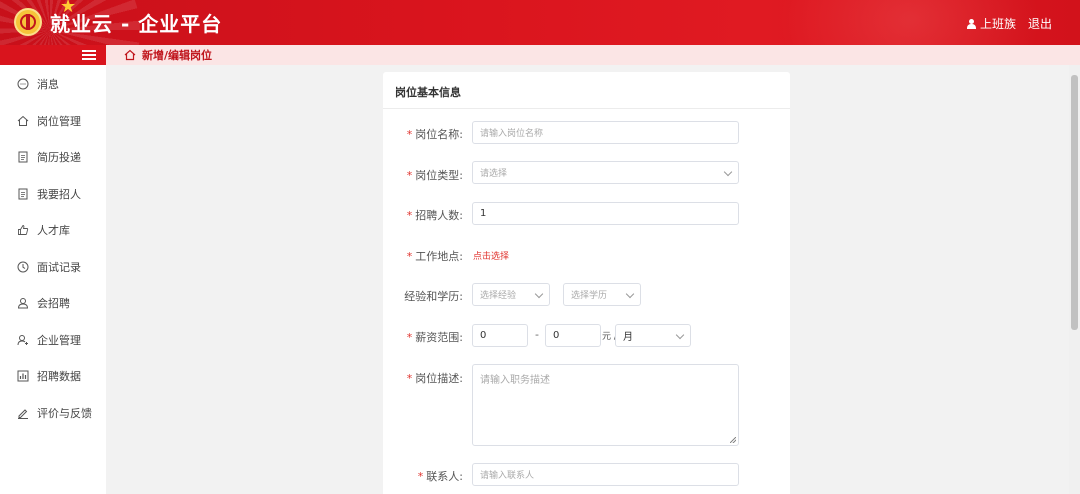  I want to click on sidebar-item-resumes: 简历投递, so click(53, 157).